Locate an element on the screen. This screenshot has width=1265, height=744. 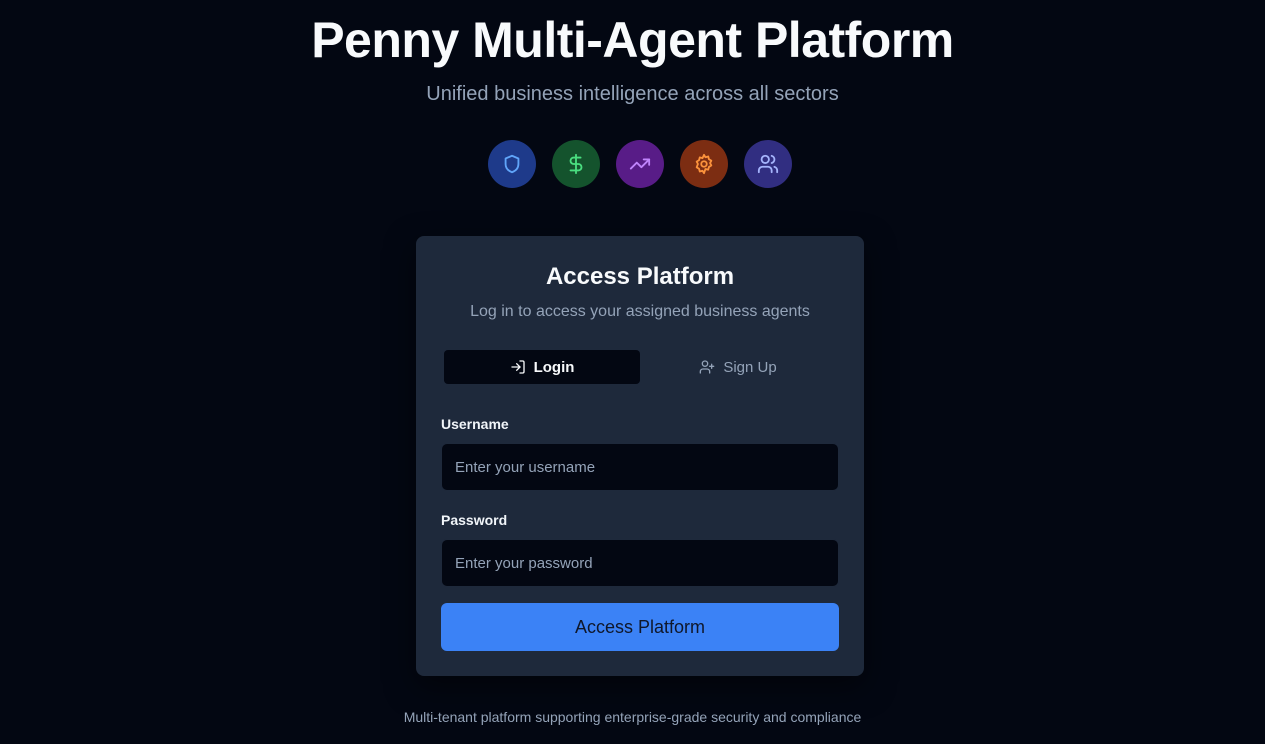
security-sector-badge is located at coordinates (512, 164).